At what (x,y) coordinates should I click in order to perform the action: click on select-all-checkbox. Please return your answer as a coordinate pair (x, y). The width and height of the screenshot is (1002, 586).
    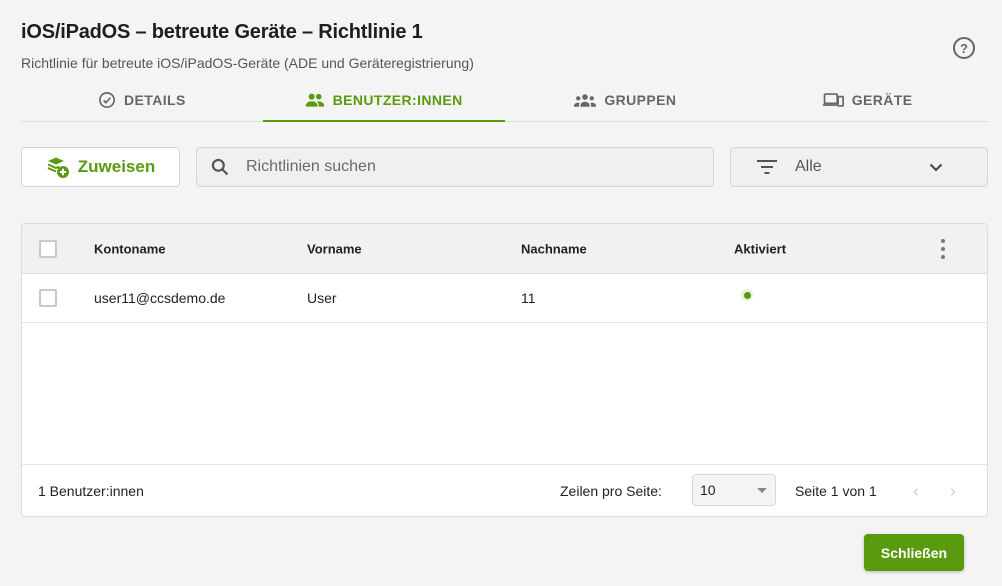
    Looking at the image, I should click on (48, 248).